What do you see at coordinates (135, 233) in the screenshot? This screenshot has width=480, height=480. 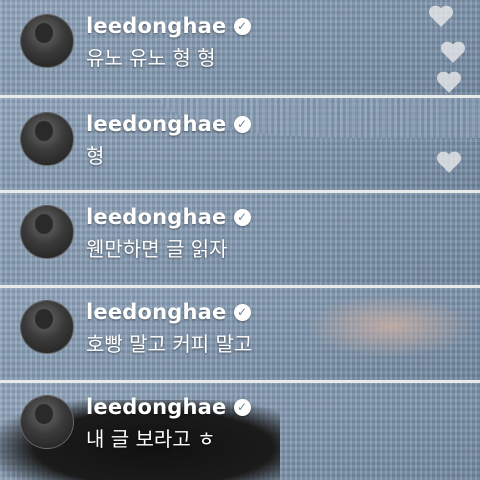 I see `comment: leedonghae ✓ 웬만하면 글 읽자` at bounding box center [135, 233].